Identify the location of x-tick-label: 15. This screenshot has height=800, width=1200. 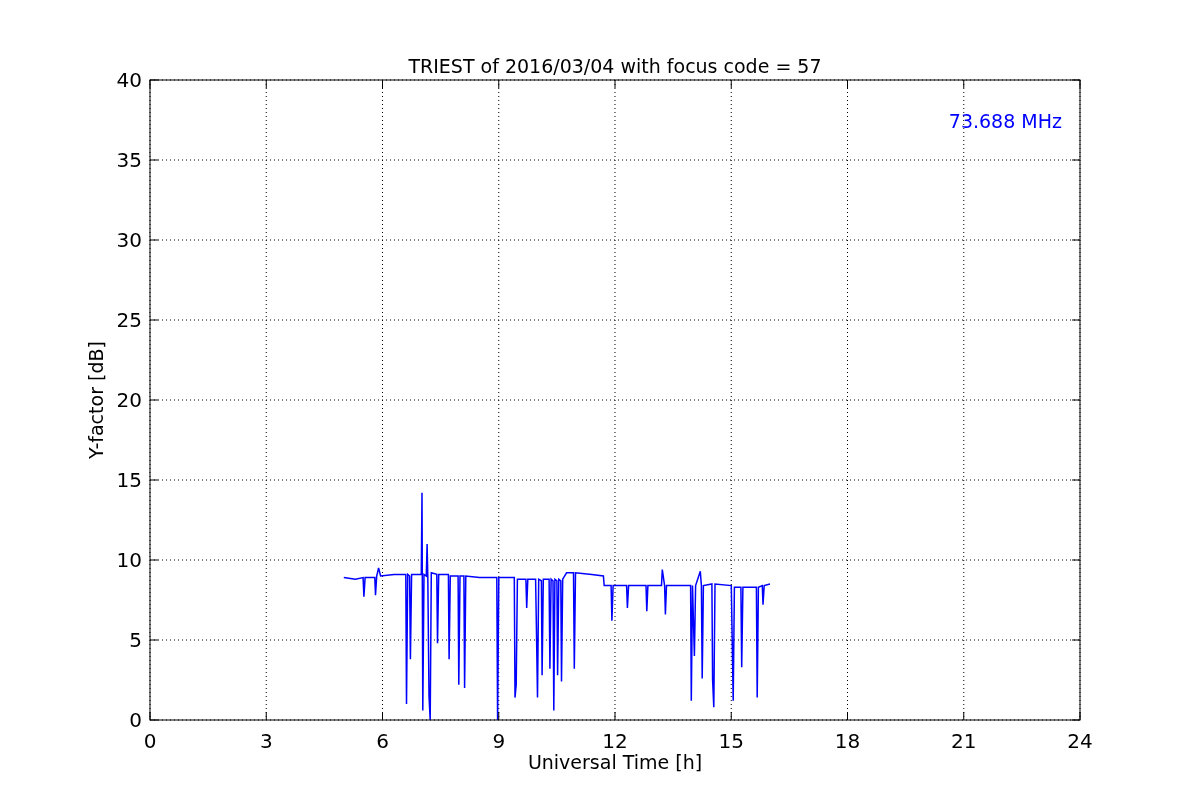
(731, 741).